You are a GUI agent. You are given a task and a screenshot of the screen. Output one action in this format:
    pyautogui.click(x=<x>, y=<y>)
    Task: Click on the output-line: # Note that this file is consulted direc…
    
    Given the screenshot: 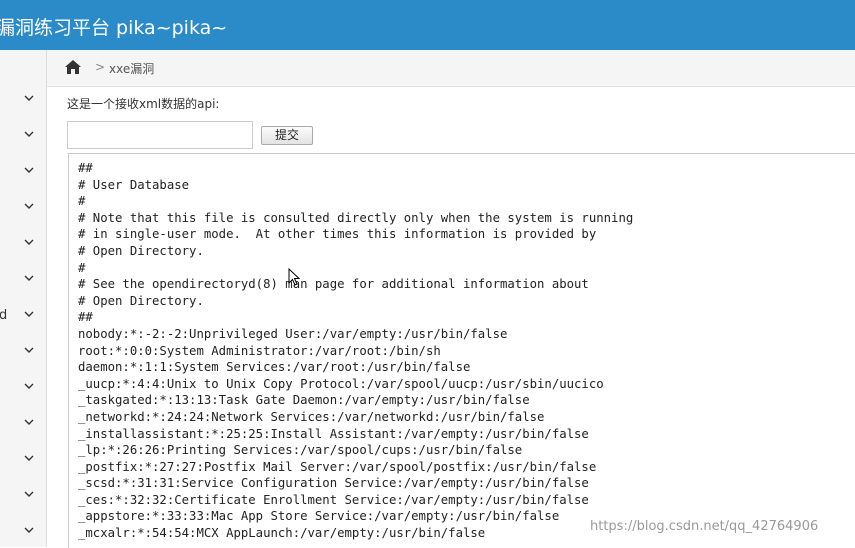 What is the action you would take?
    pyautogui.click(x=356, y=217)
    